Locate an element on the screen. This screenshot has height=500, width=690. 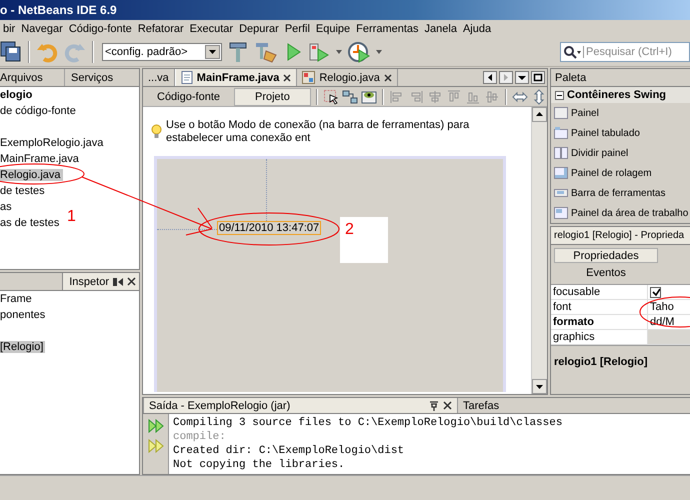
properties-tab: Eventos is located at coordinates (606, 272).